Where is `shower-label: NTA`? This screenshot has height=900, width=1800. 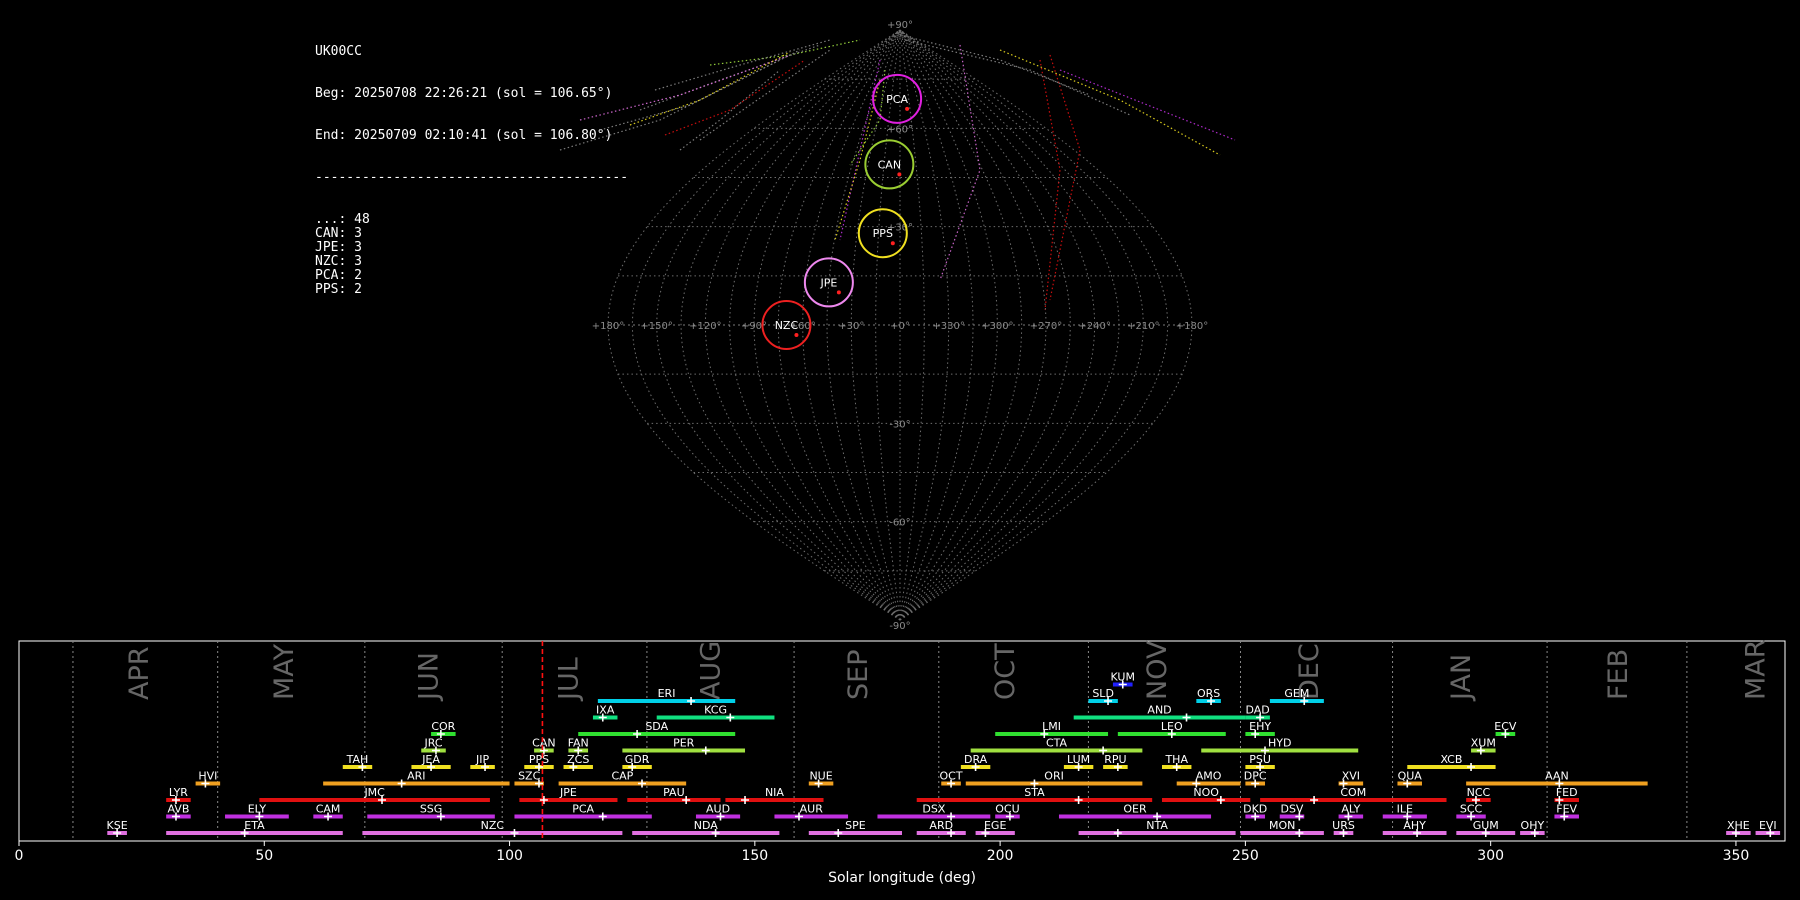 shower-label: NTA is located at coordinates (1157, 825).